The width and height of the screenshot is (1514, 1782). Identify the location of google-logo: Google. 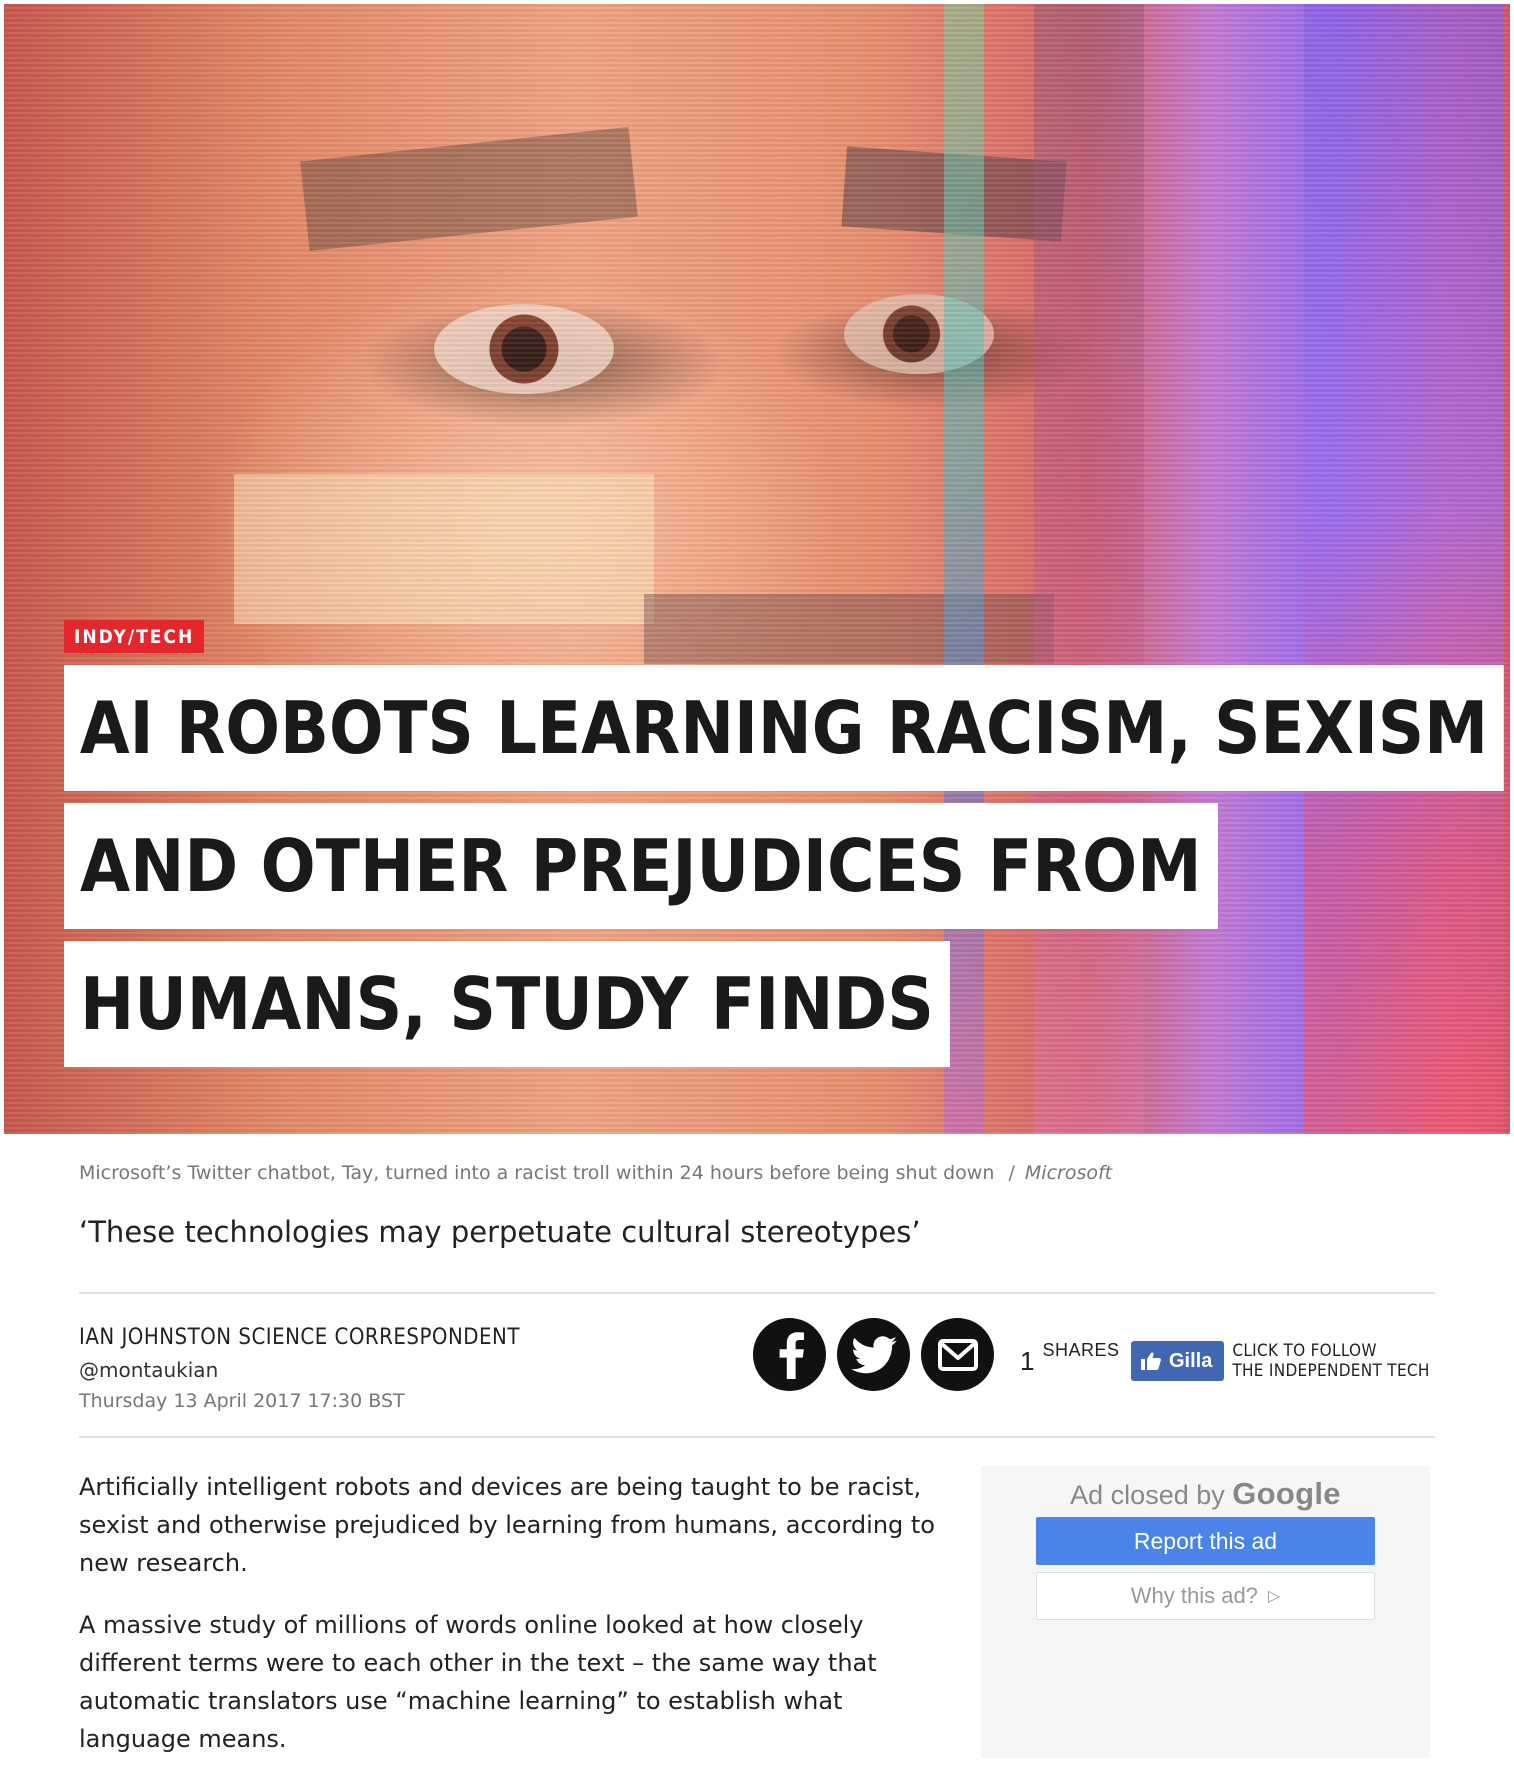
(1286, 1493).